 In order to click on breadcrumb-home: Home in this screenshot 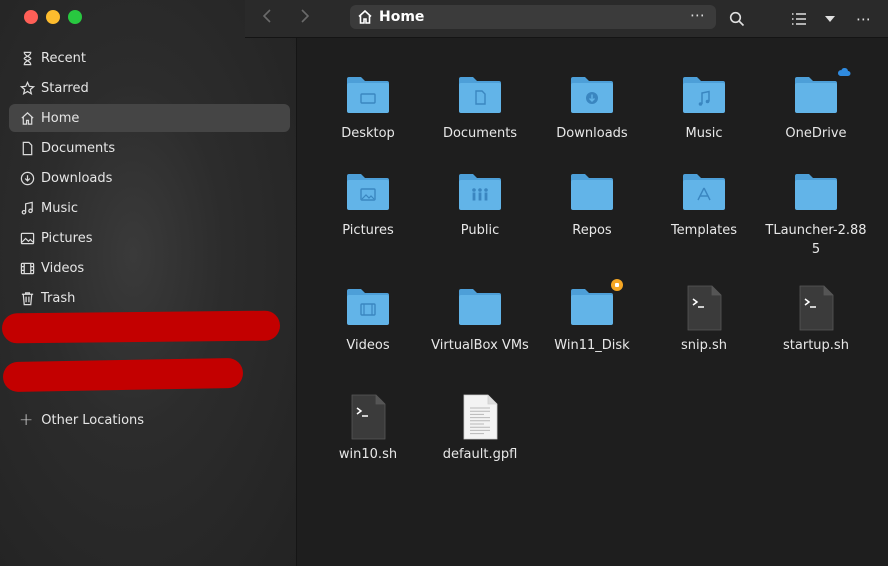, I will do `click(401, 17)`.